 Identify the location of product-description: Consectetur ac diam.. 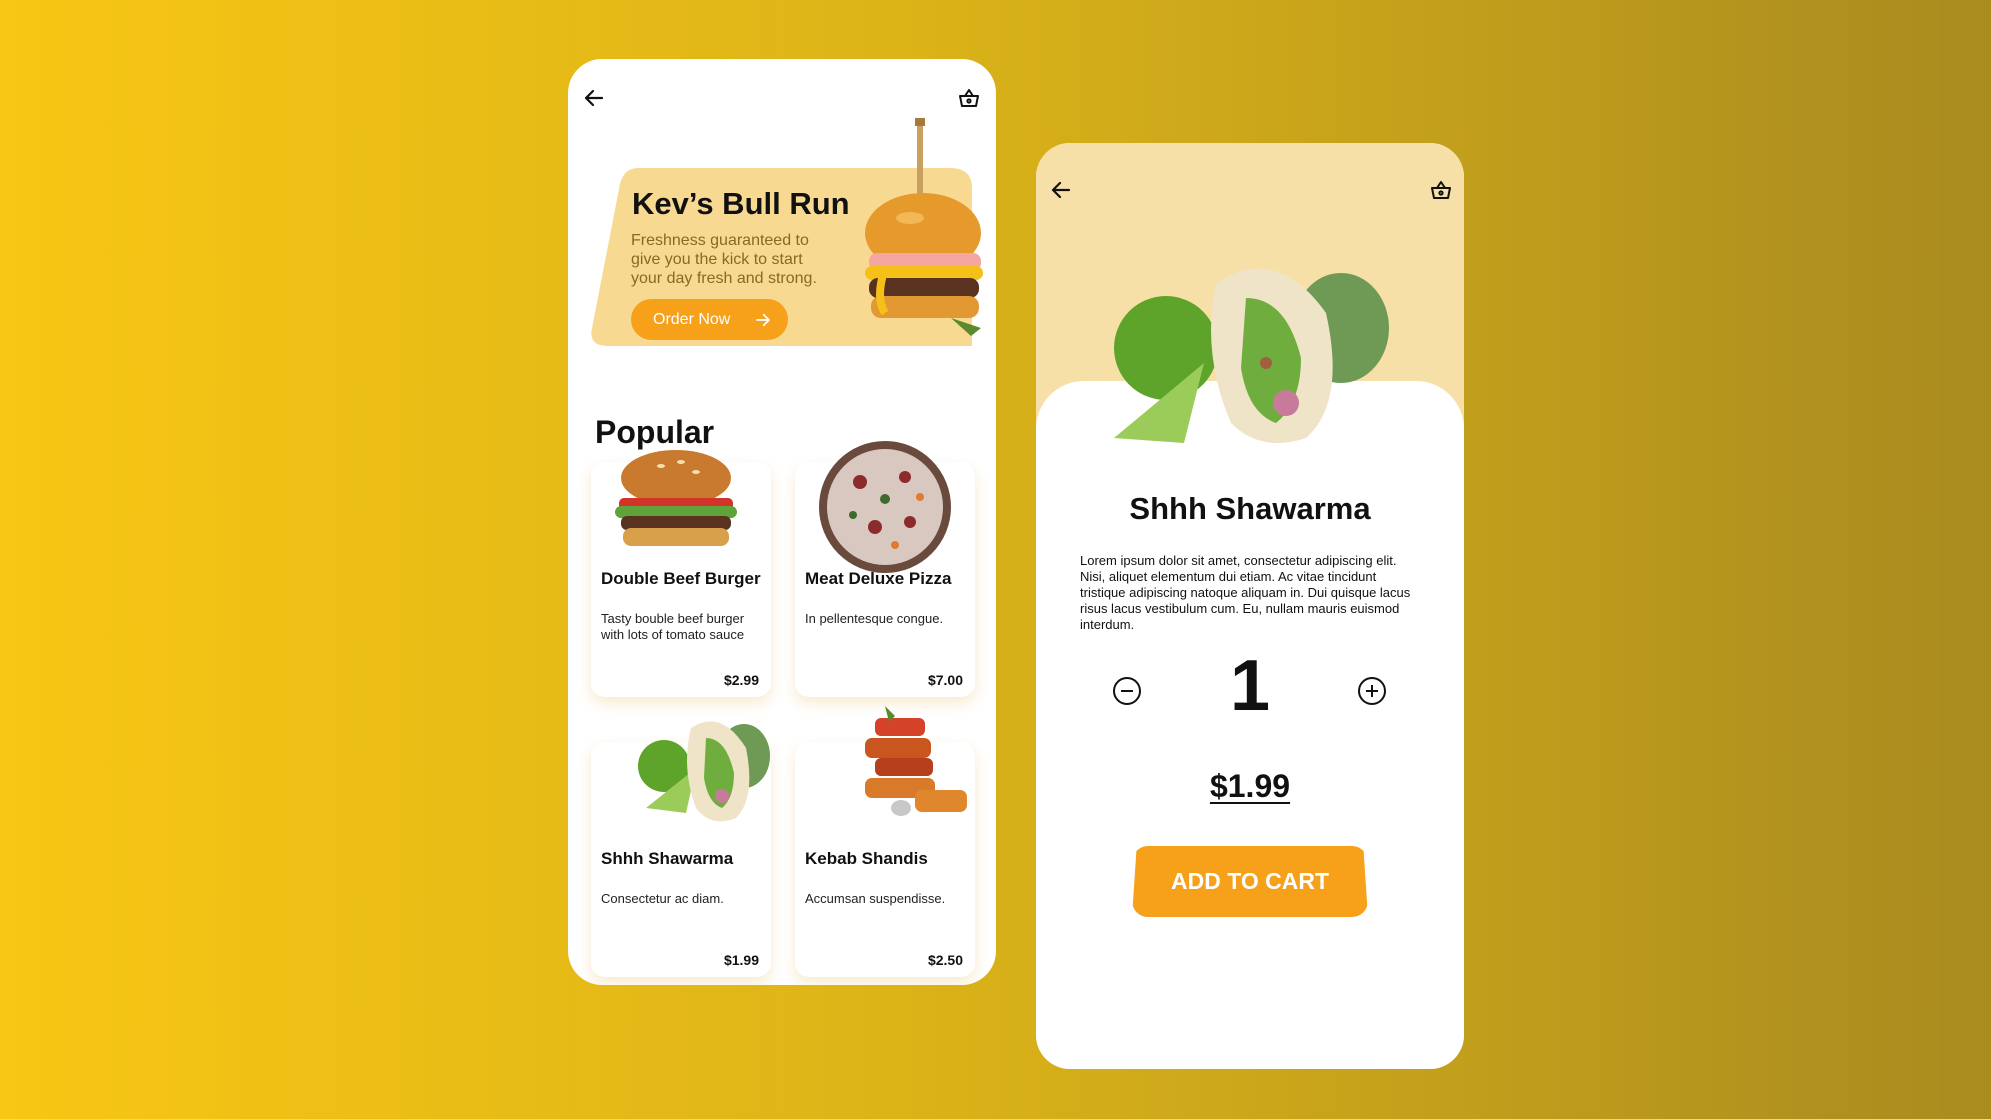
(662, 898).